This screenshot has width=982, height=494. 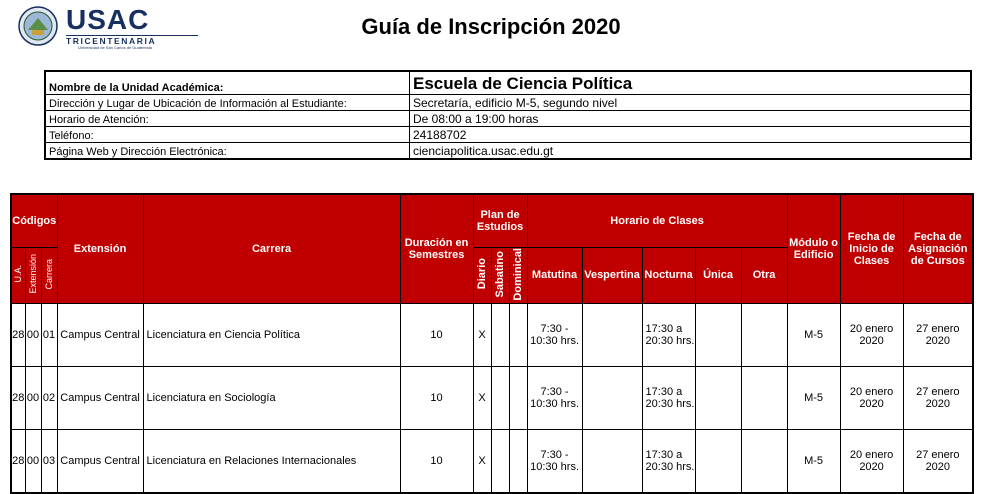 I want to click on info-label: Nombre de la Unidad Académica:, so click(x=227, y=82).